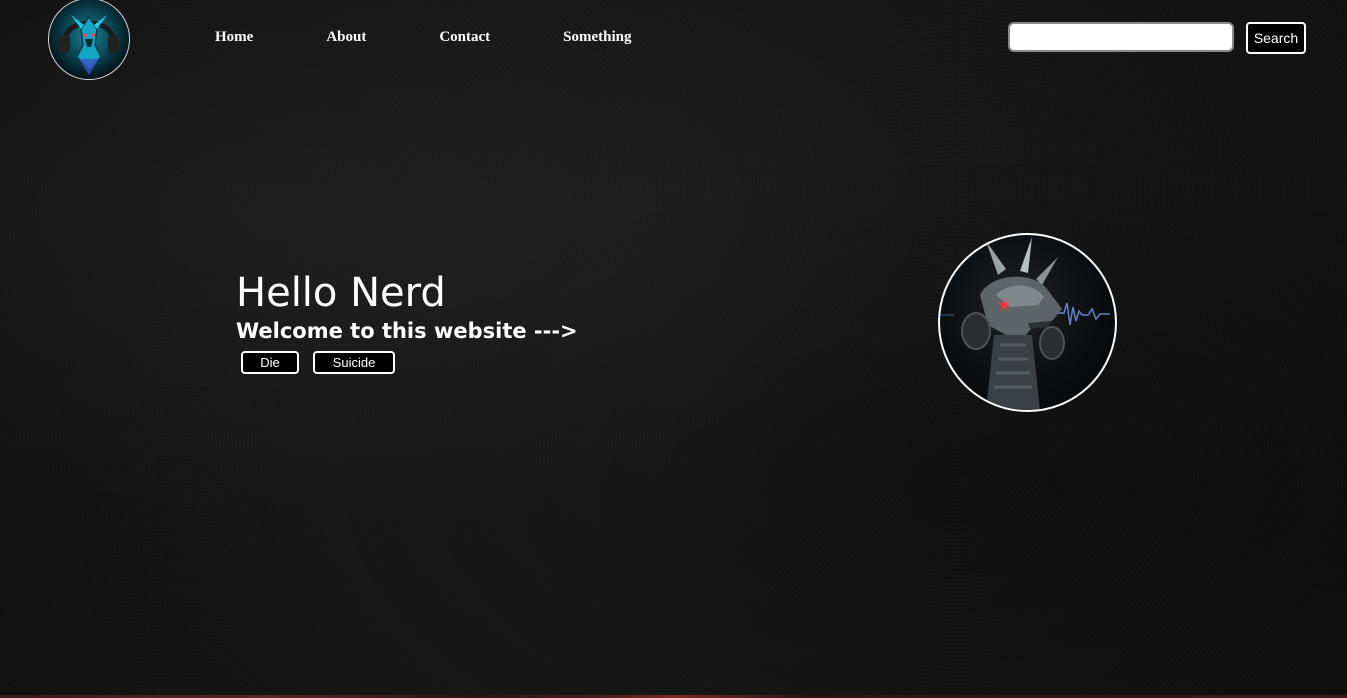 Image resolution: width=1347 pixels, height=698 pixels. I want to click on dragon-avatar-image, so click(1027, 322).